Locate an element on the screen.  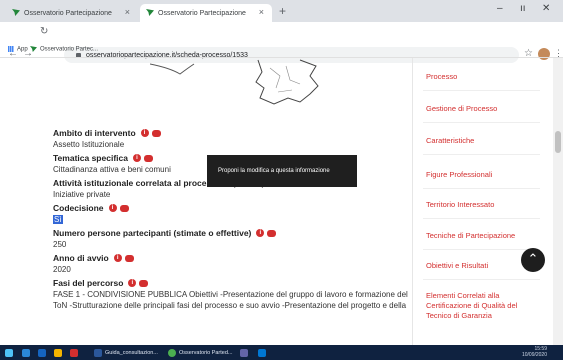
bookmark-apps-label: App is located at coordinates (22, 49).